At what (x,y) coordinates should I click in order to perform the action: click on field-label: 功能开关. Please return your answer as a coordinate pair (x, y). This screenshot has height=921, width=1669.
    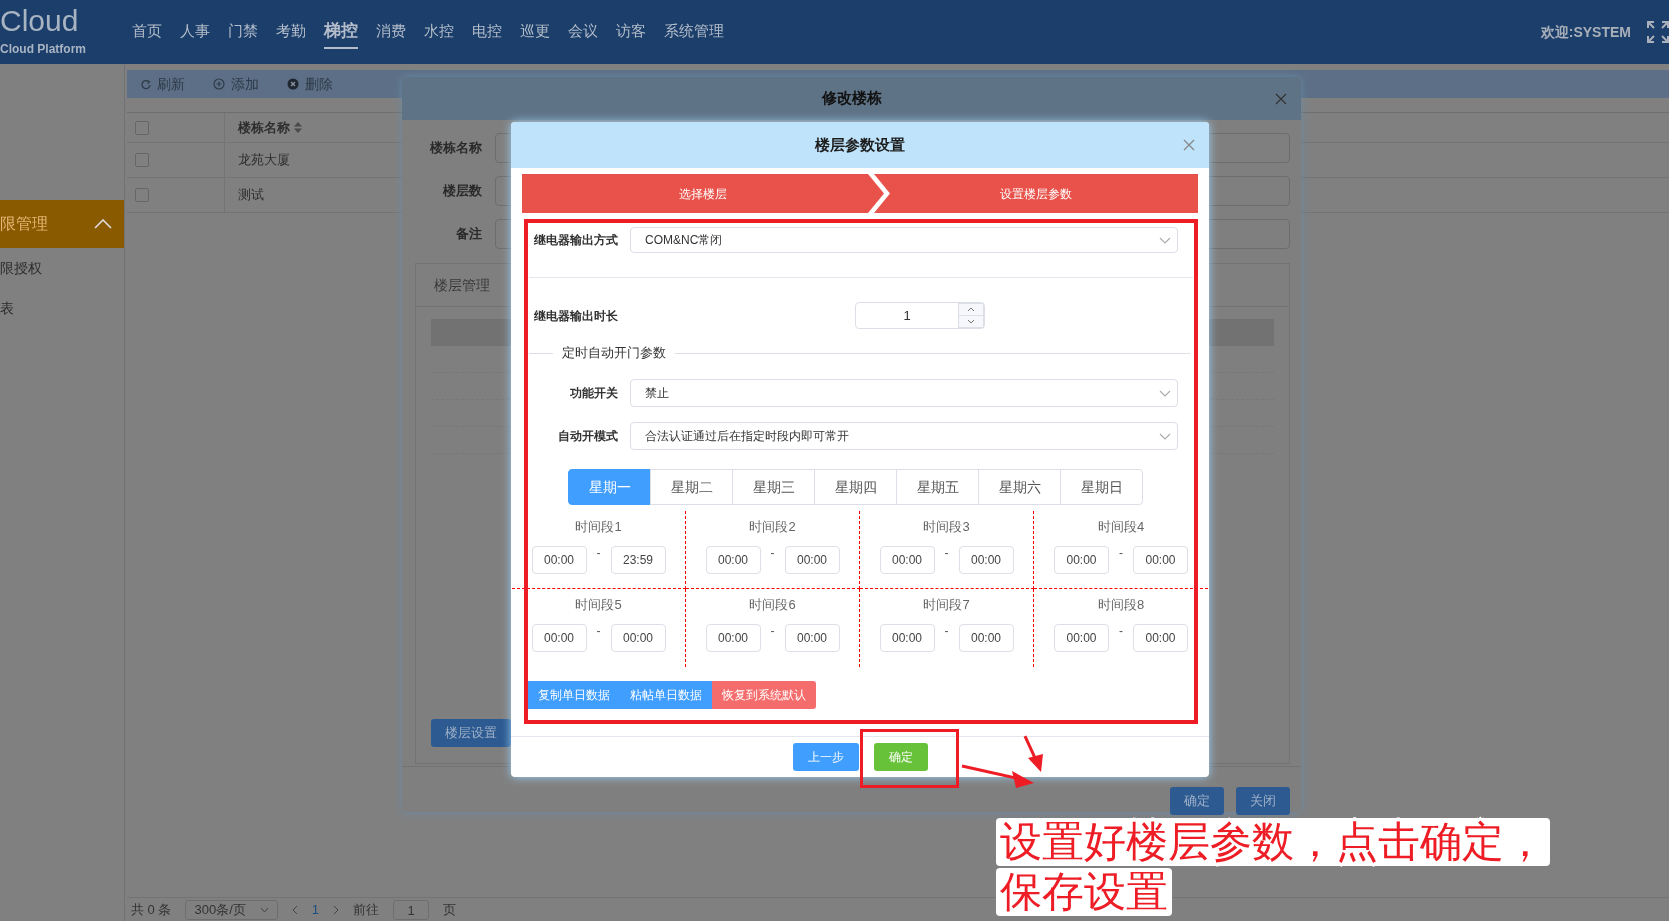
    Looking at the image, I should click on (594, 393).